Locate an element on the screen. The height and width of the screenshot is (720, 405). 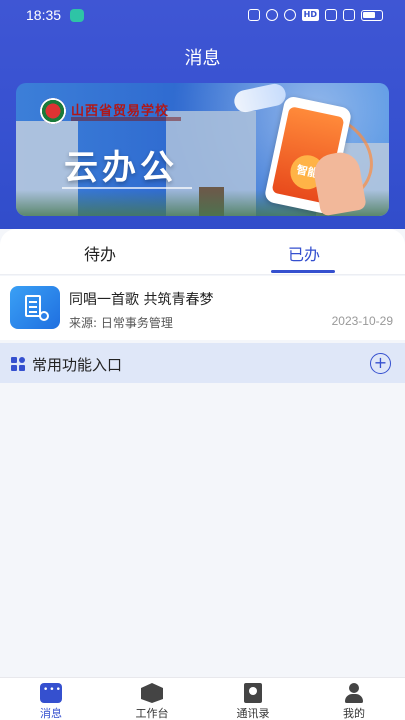
nav-label-profile: 我的 is located at coordinates (354, 713).